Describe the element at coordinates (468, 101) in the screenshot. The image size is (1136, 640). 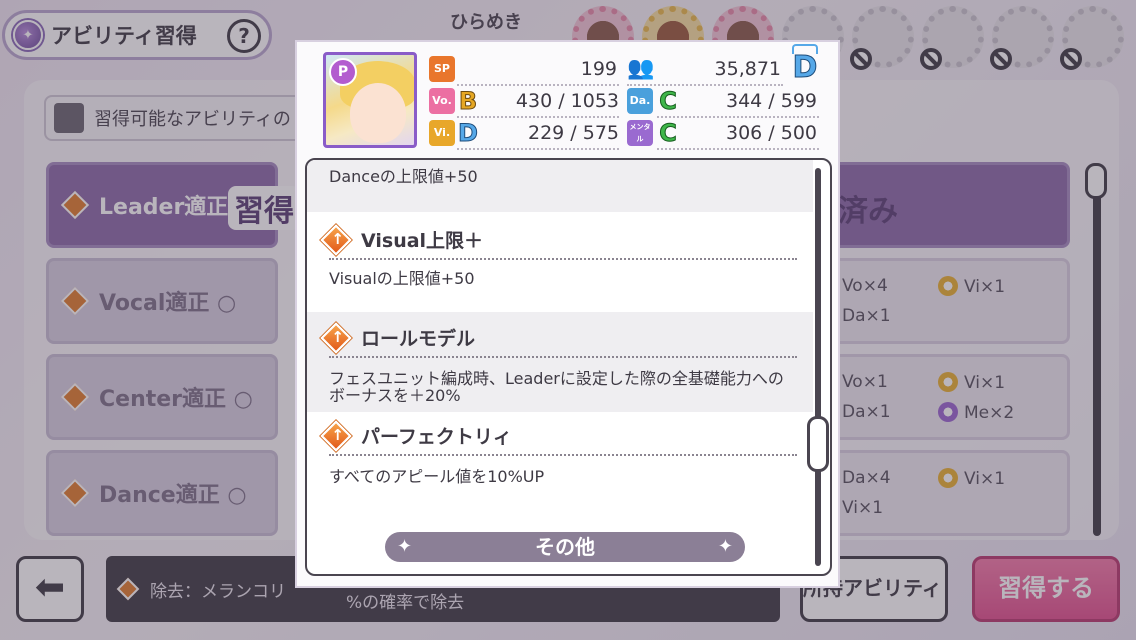
I see `vocal-grade: B` at that location.